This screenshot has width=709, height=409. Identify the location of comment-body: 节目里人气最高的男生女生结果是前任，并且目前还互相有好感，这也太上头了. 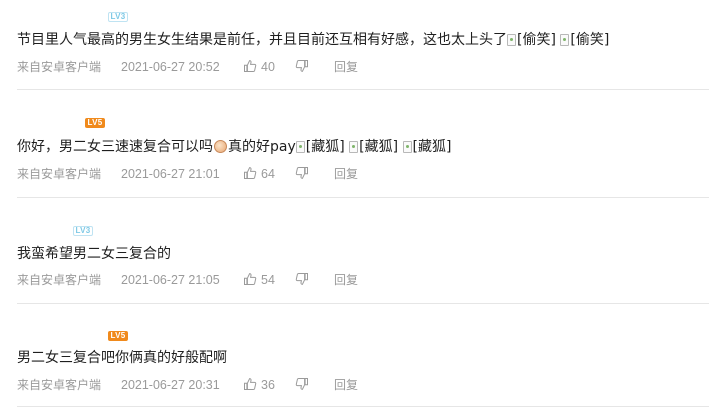
(262, 40).